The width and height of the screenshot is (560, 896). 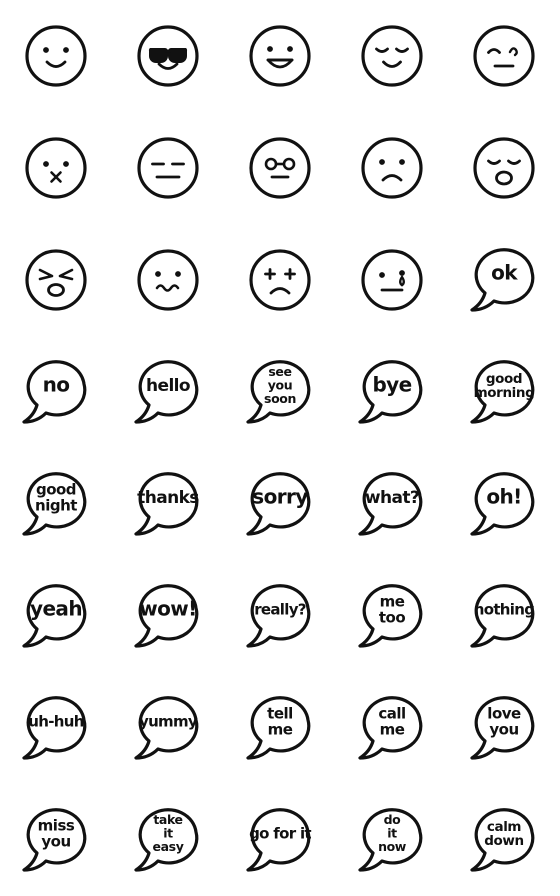 I want to click on relieved-closed-eyes-face, so click(x=392, y=56).